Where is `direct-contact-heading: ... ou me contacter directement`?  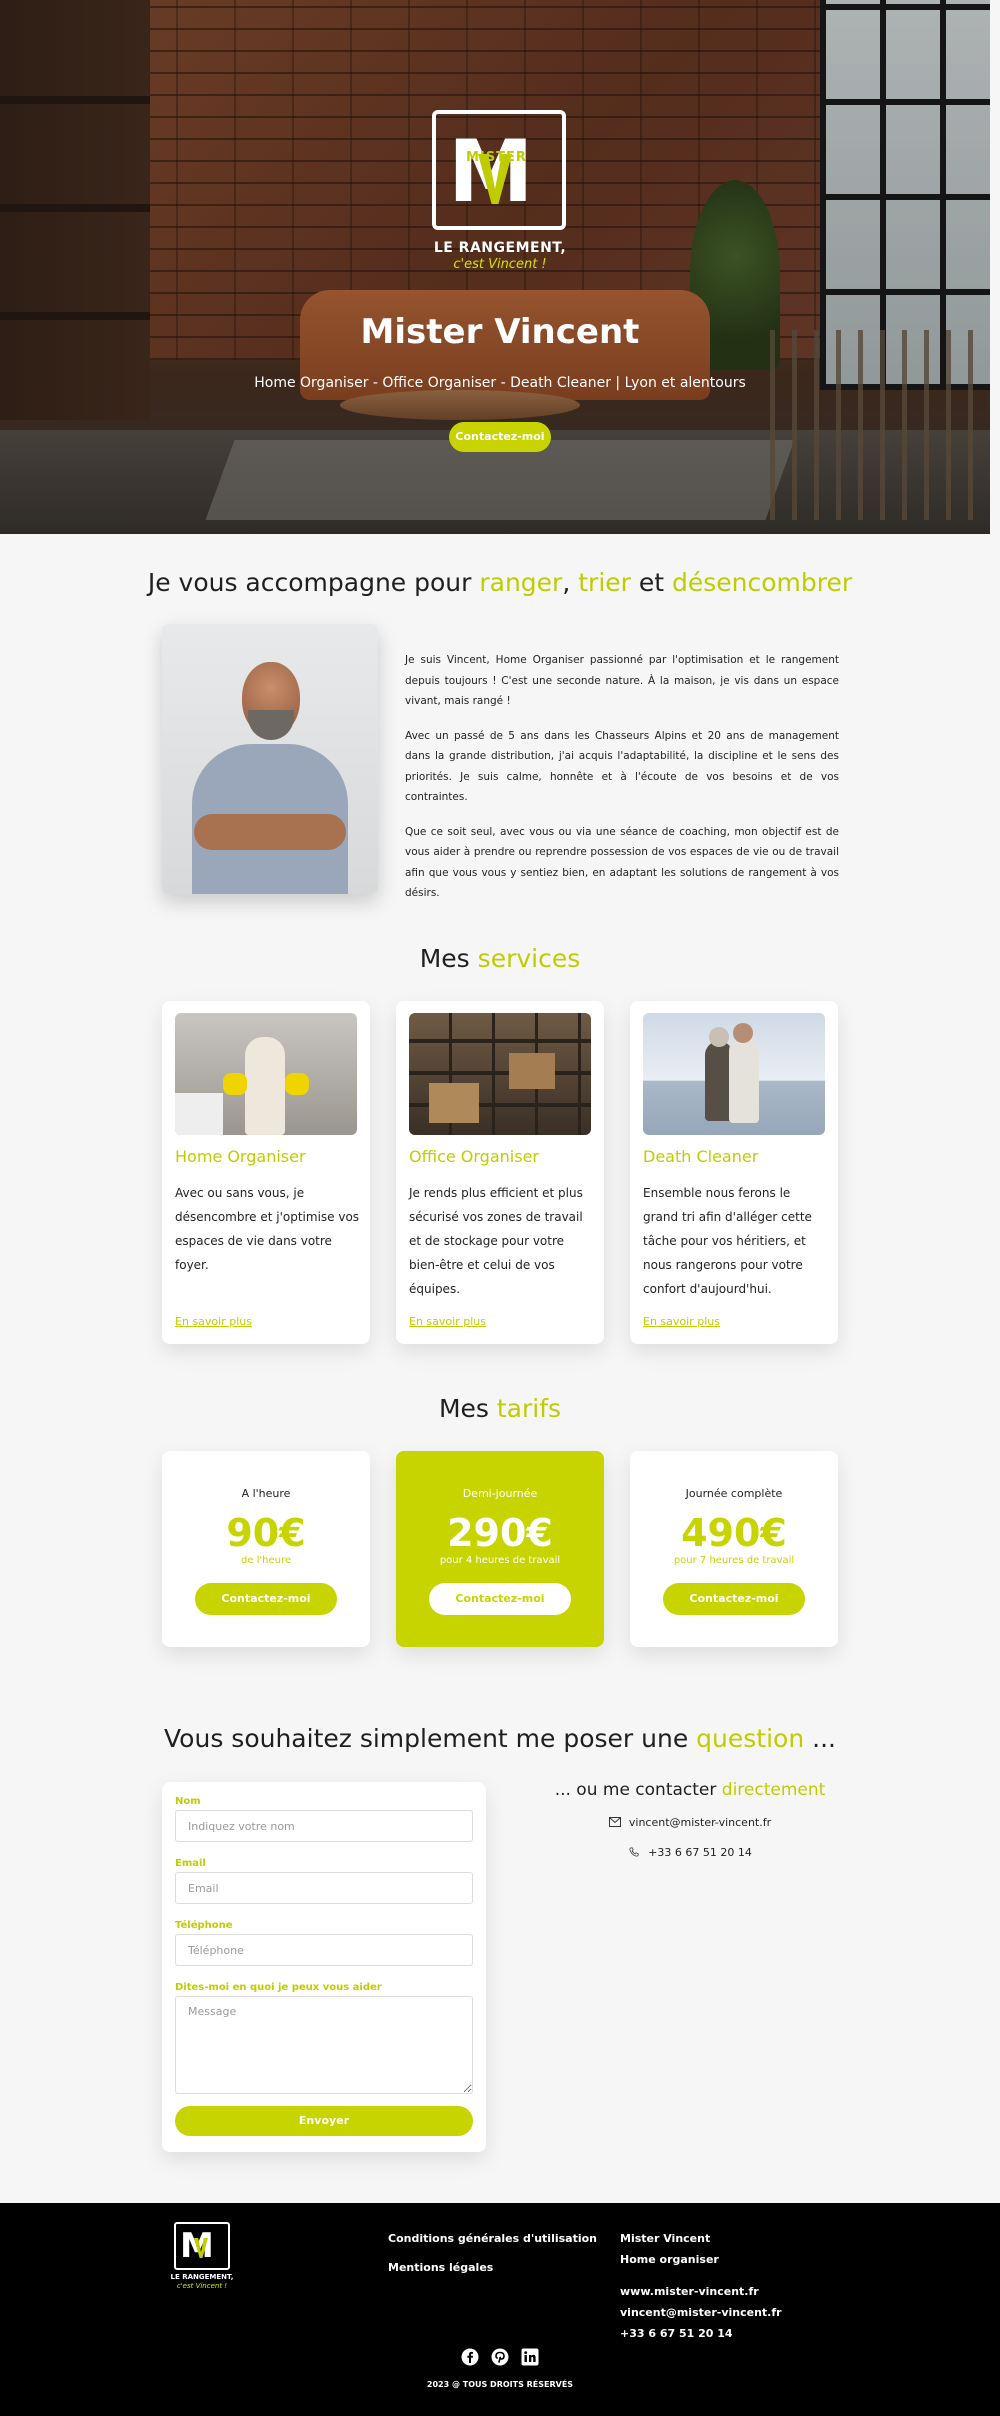
direct-contact-heading: ... ou me contacter directement is located at coordinates (690, 1790).